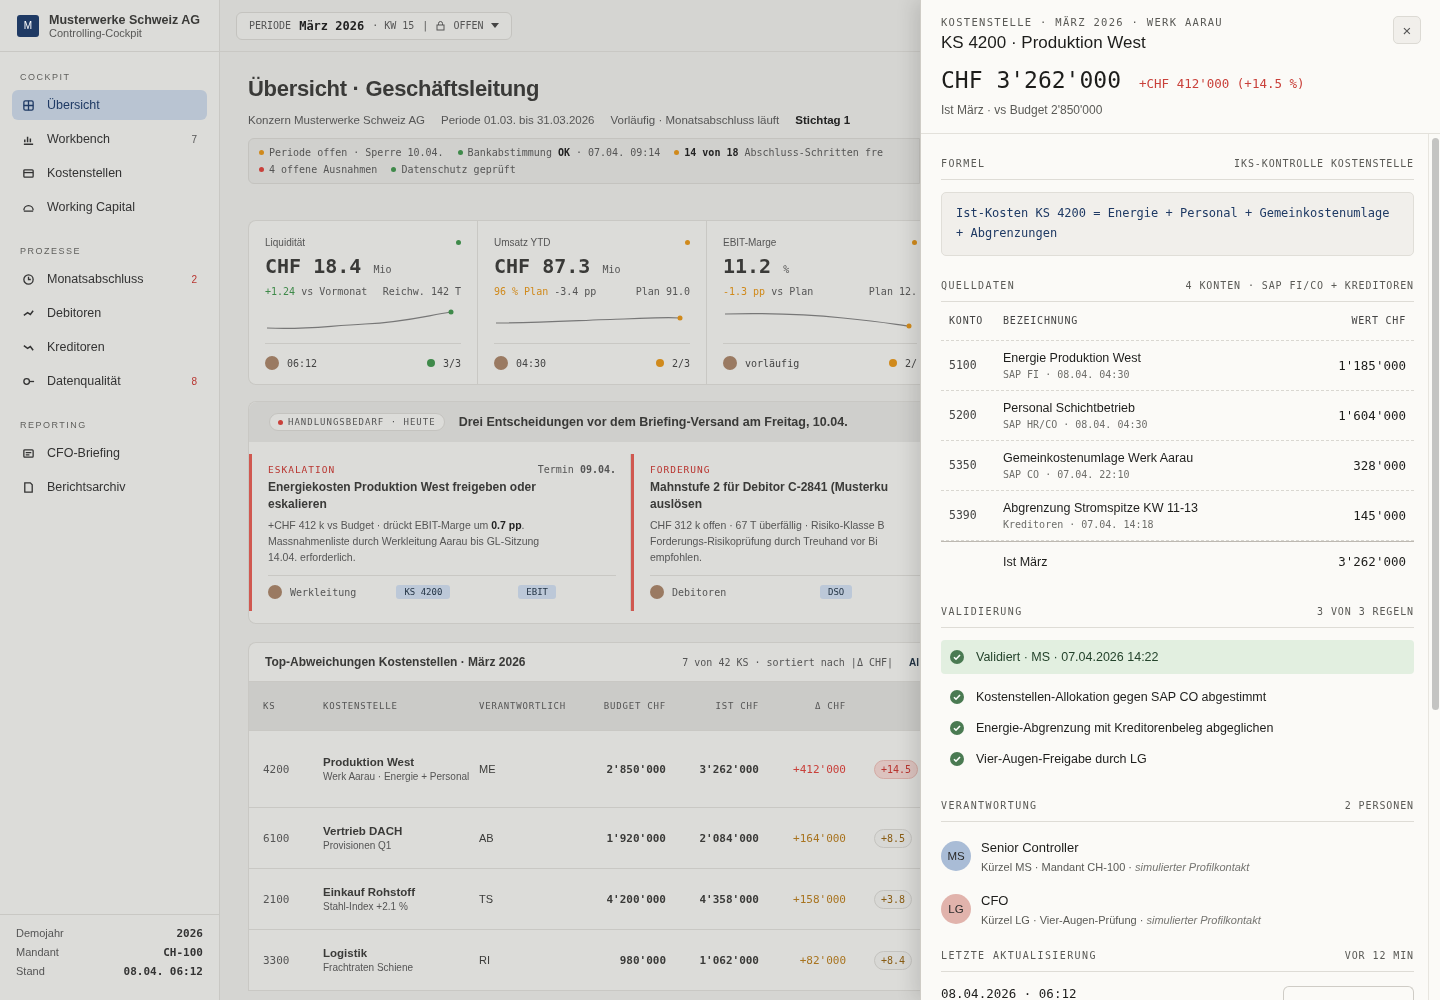  Describe the element at coordinates (1082, 22) in the screenshot. I see `panel-eyebrow: KOSTENSTELLE · MÄRZ 2026 · WERK AARAU` at that location.